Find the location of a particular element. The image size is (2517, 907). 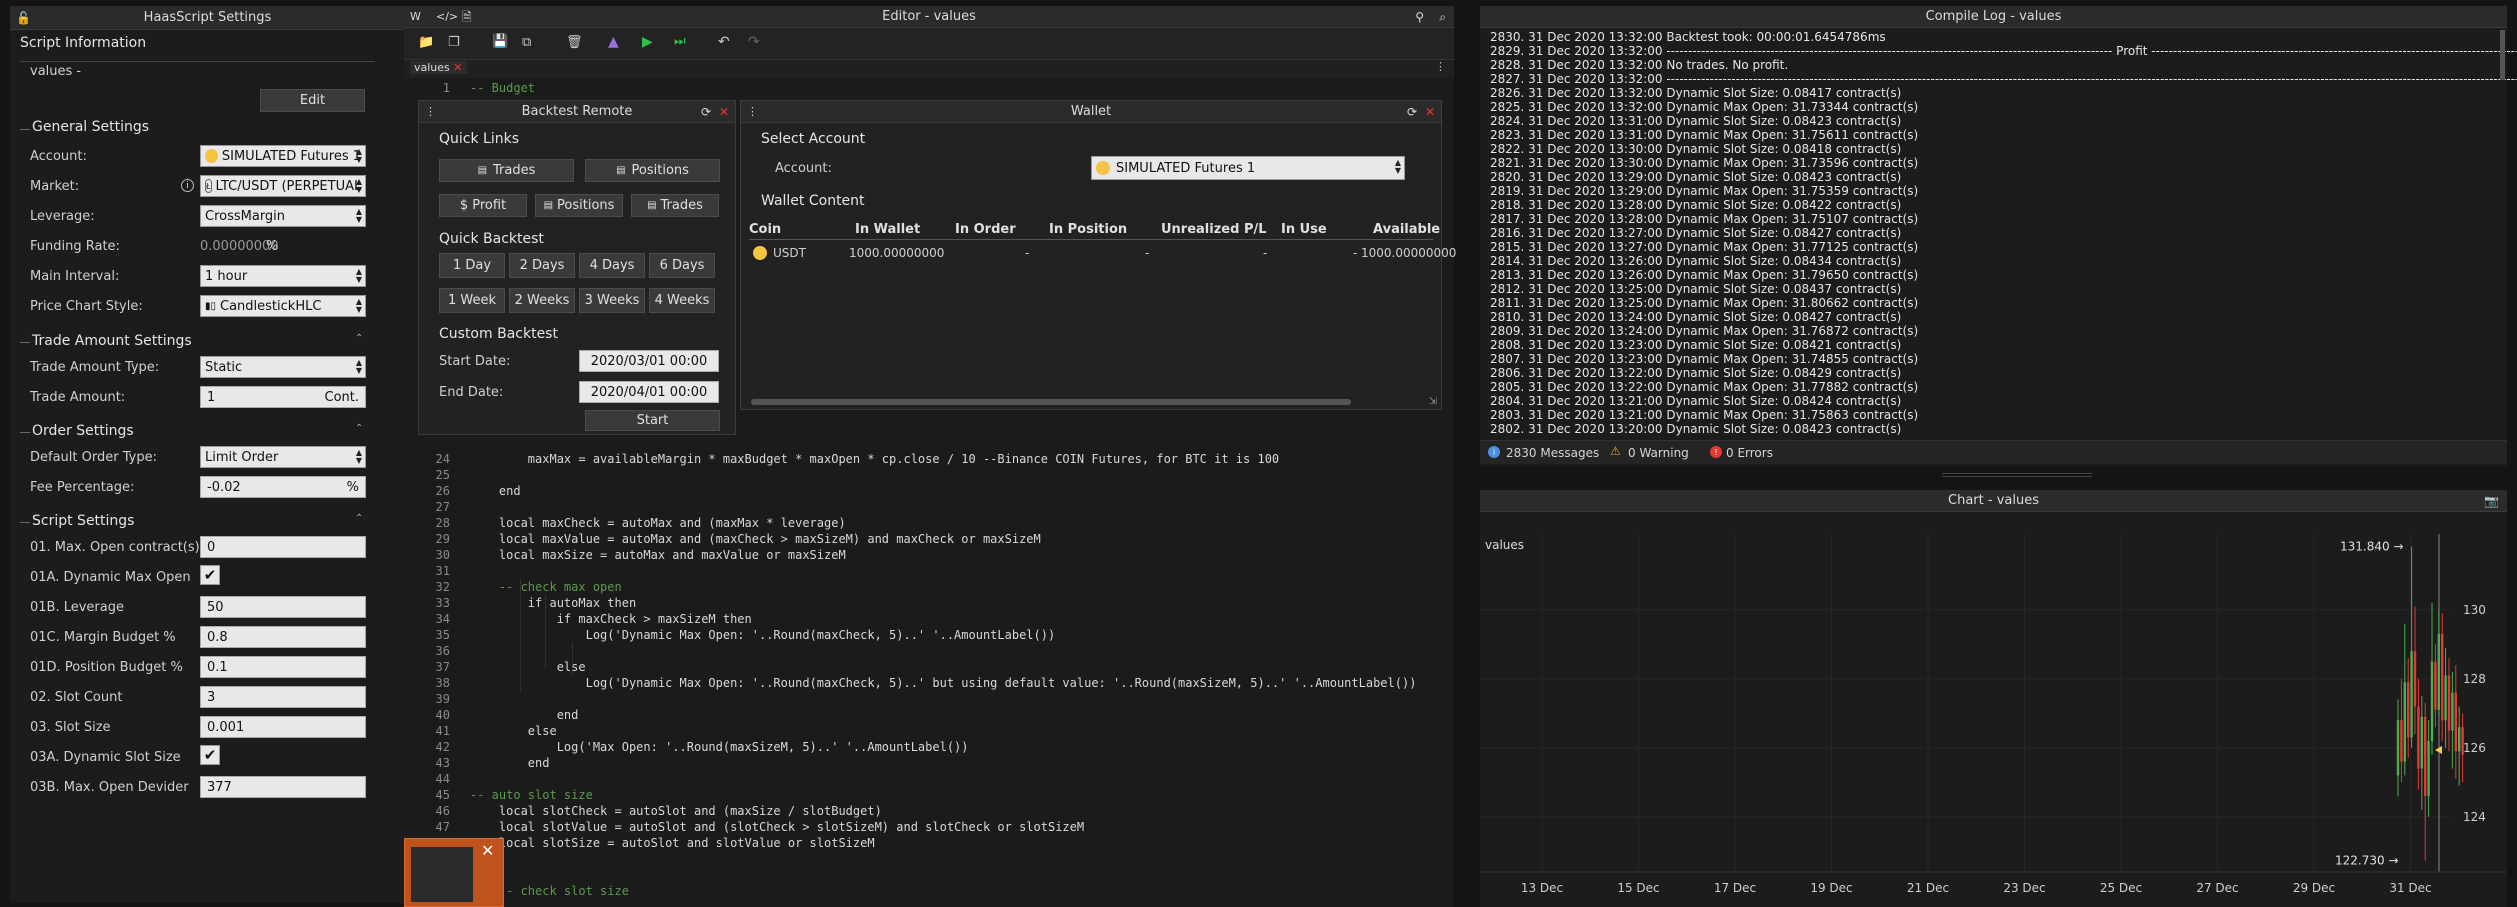

backtest-6-days: 6 Days is located at coordinates (682, 265).